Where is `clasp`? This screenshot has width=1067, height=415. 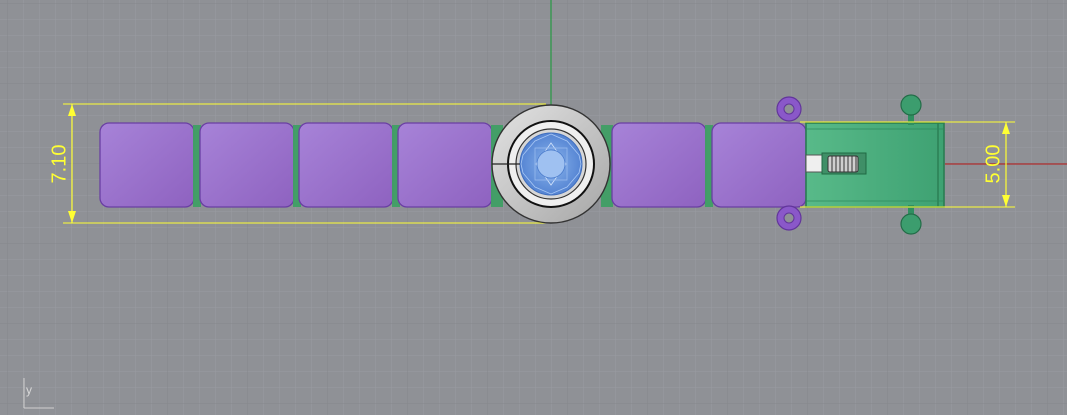
clasp is located at coordinates (875, 165).